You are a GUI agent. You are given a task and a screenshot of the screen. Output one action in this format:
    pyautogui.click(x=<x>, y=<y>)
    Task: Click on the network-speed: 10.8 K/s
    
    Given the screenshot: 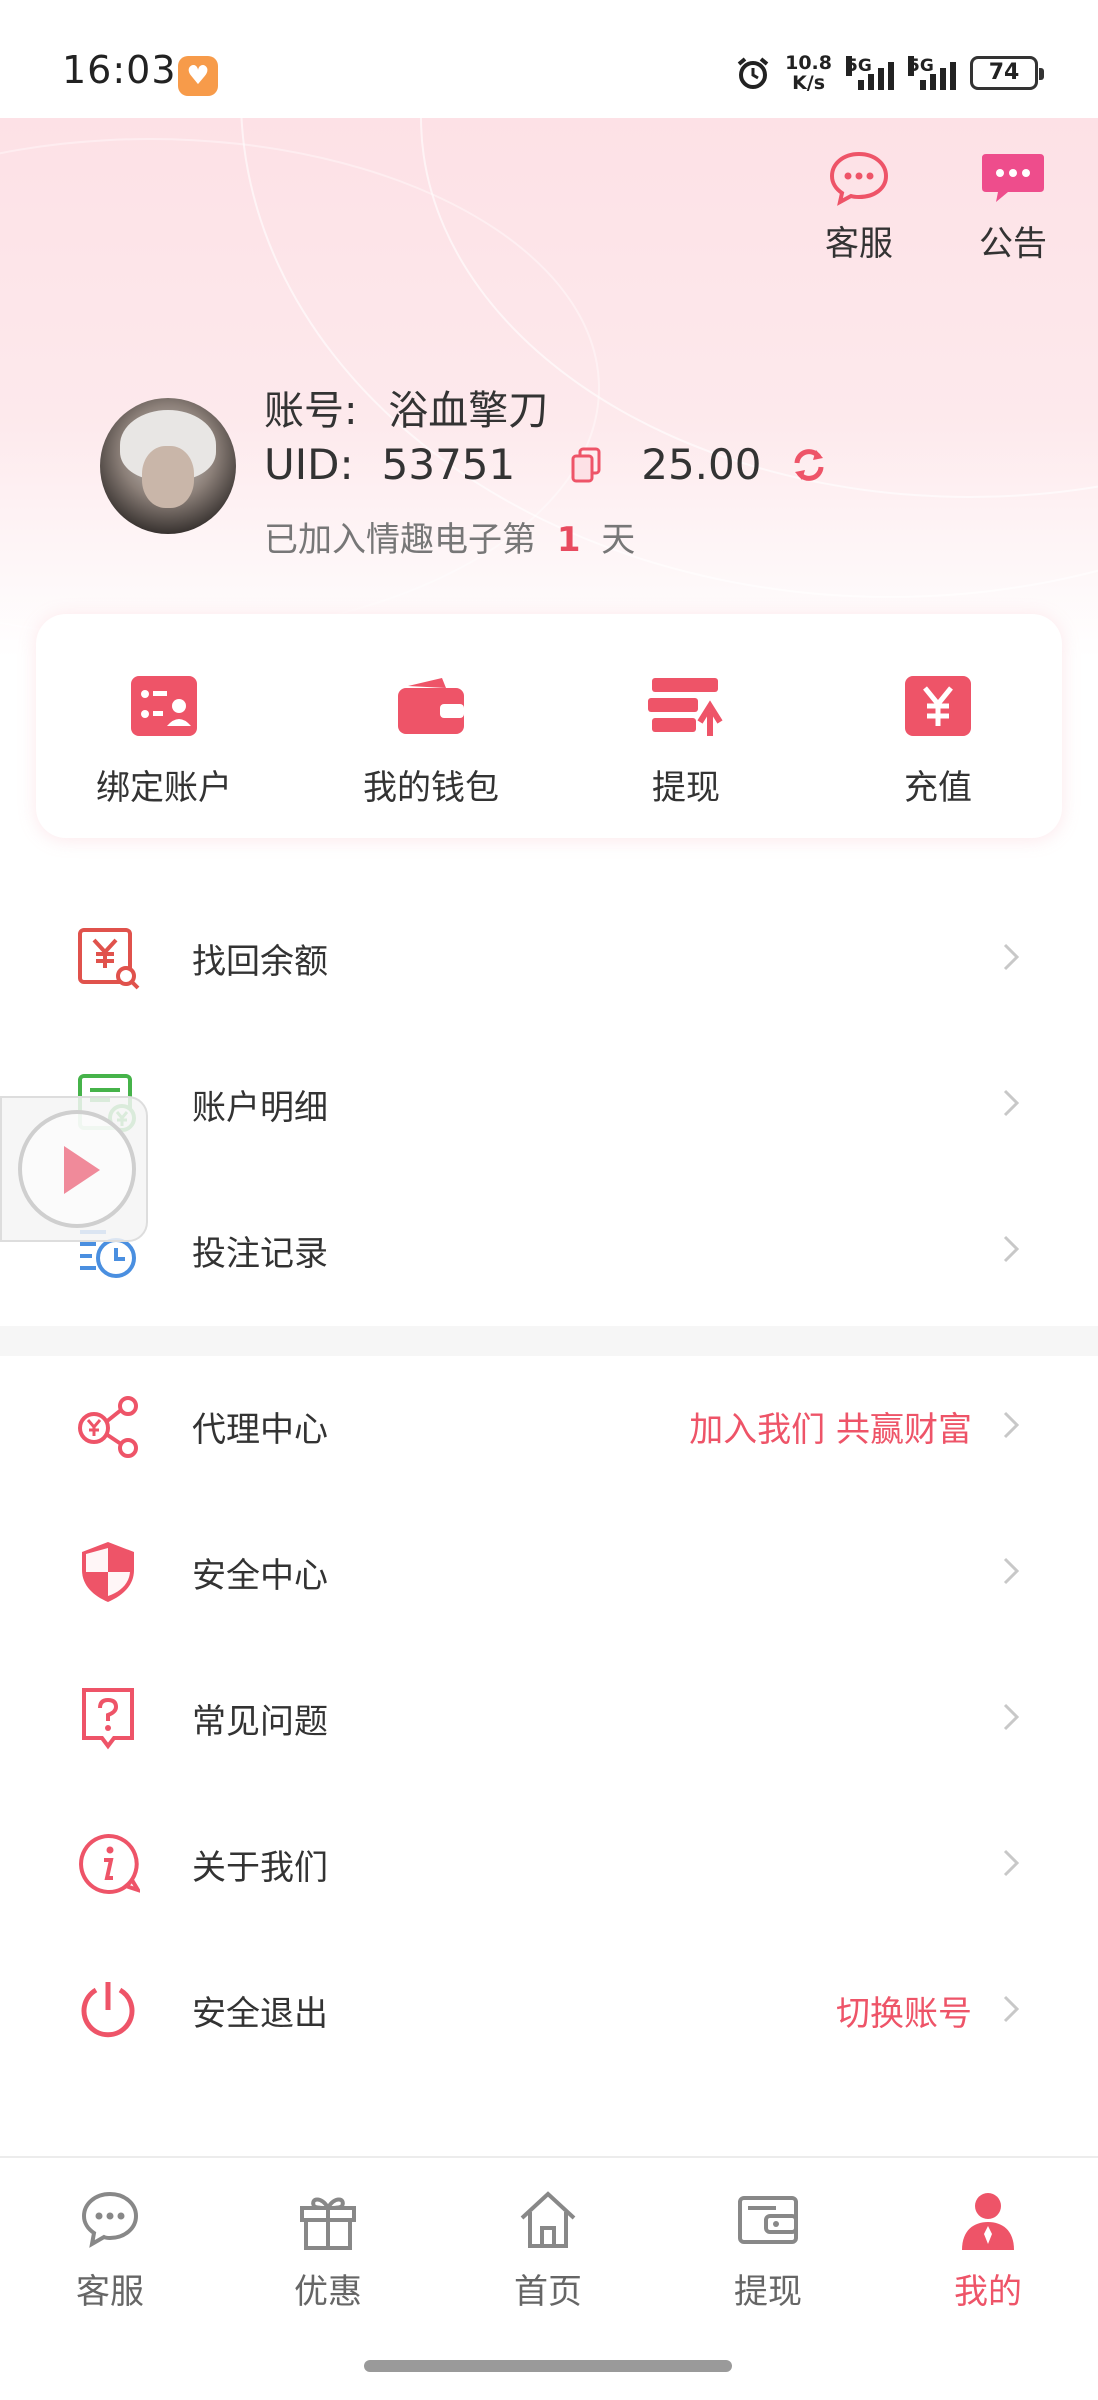 What is the action you would take?
    pyautogui.click(x=808, y=73)
    